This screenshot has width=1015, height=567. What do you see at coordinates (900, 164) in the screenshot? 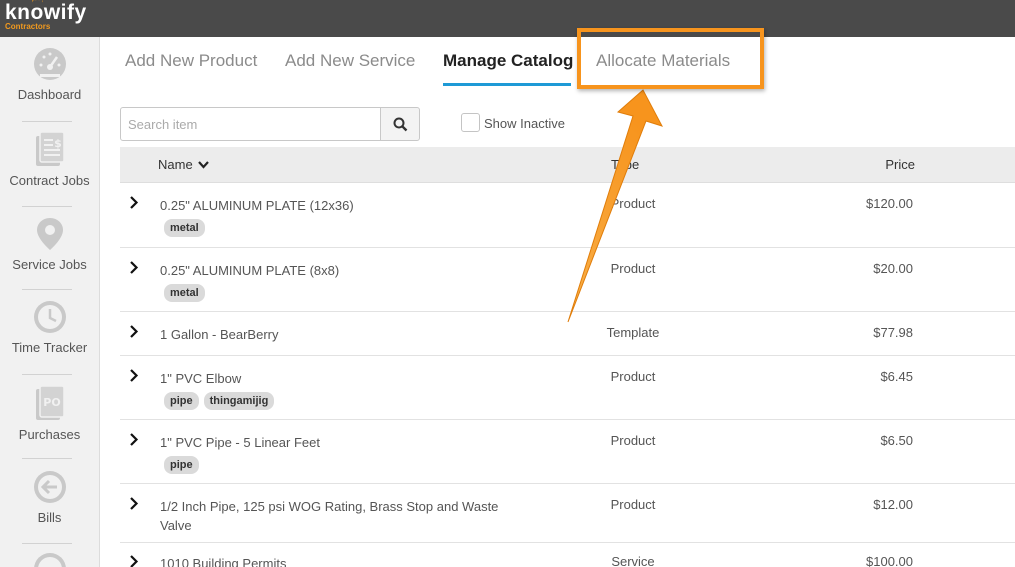
I see `column-header-price: Price` at bounding box center [900, 164].